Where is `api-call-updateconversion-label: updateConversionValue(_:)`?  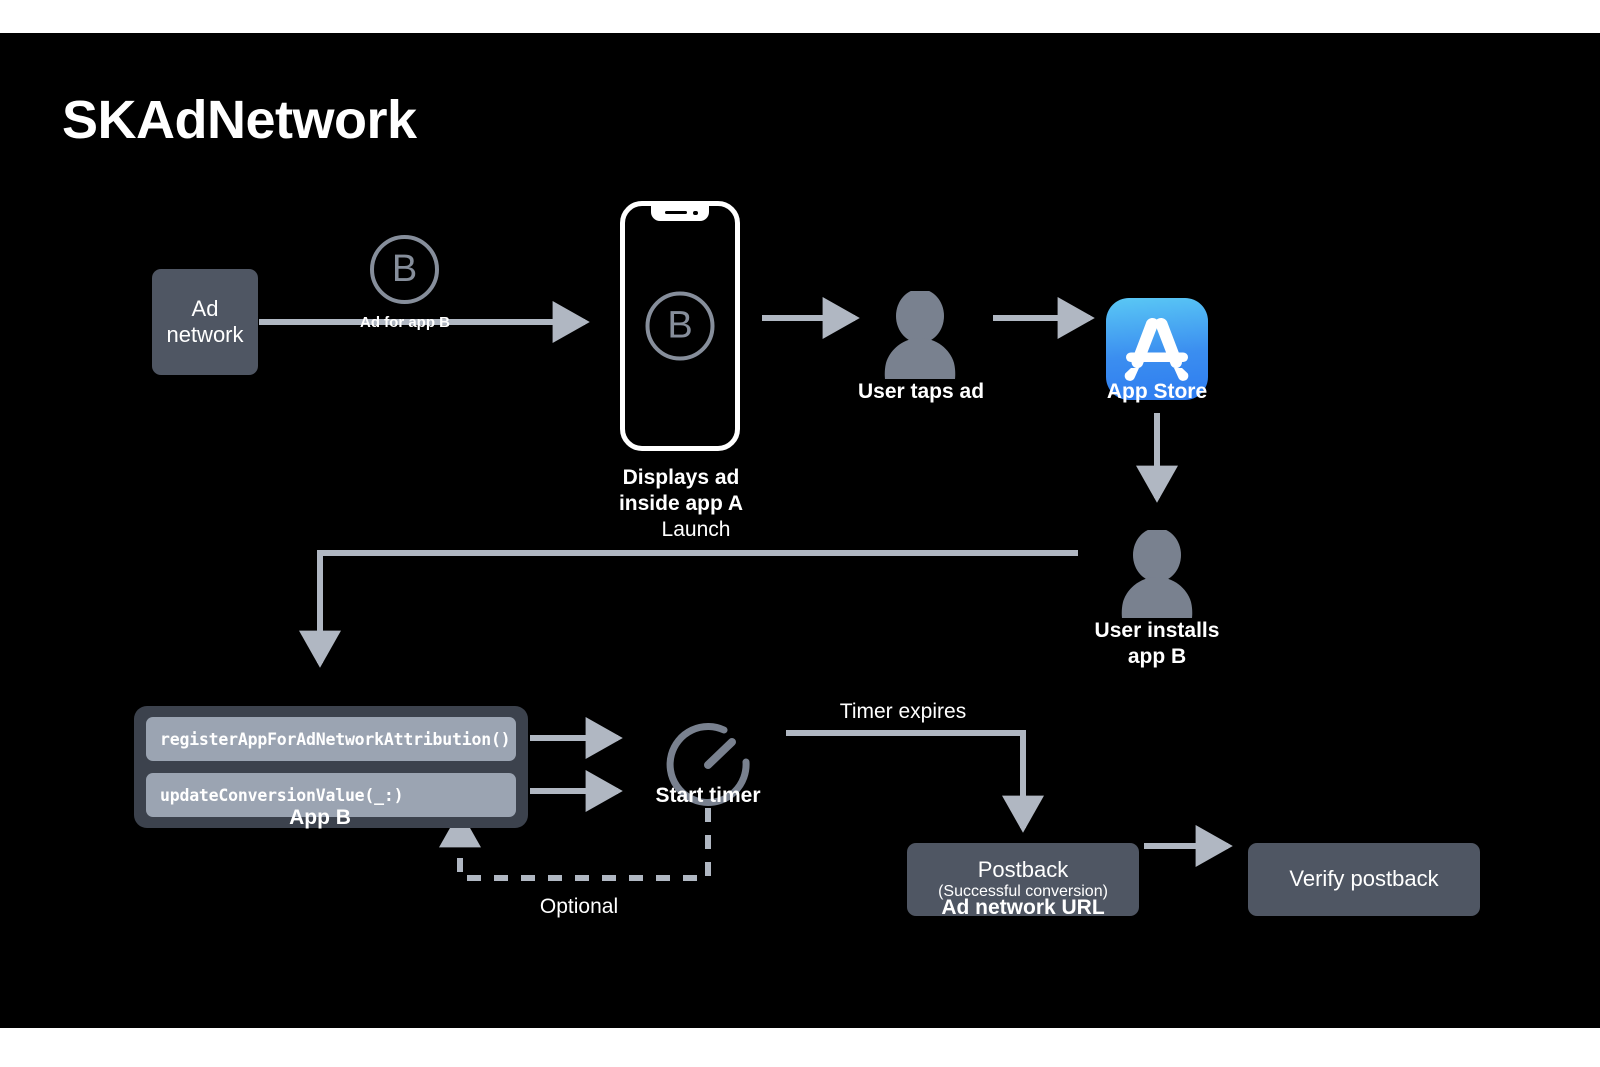 api-call-updateconversion-label: updateConversionValue(_:) is located at coordinates (282, 795).